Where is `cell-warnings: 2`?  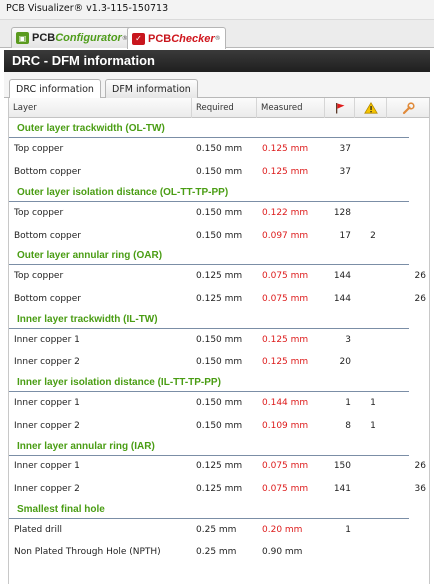 cell-warnings: 2 is located at coordinates (373, 236).